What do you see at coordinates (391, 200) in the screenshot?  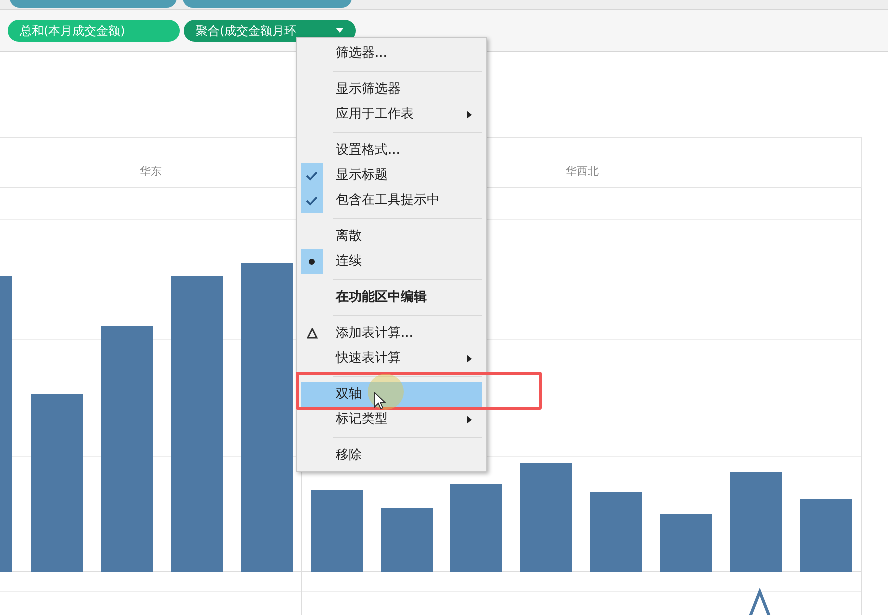 I see `menu-item: 包含在工具提示中` at bounding box center [391, 200].